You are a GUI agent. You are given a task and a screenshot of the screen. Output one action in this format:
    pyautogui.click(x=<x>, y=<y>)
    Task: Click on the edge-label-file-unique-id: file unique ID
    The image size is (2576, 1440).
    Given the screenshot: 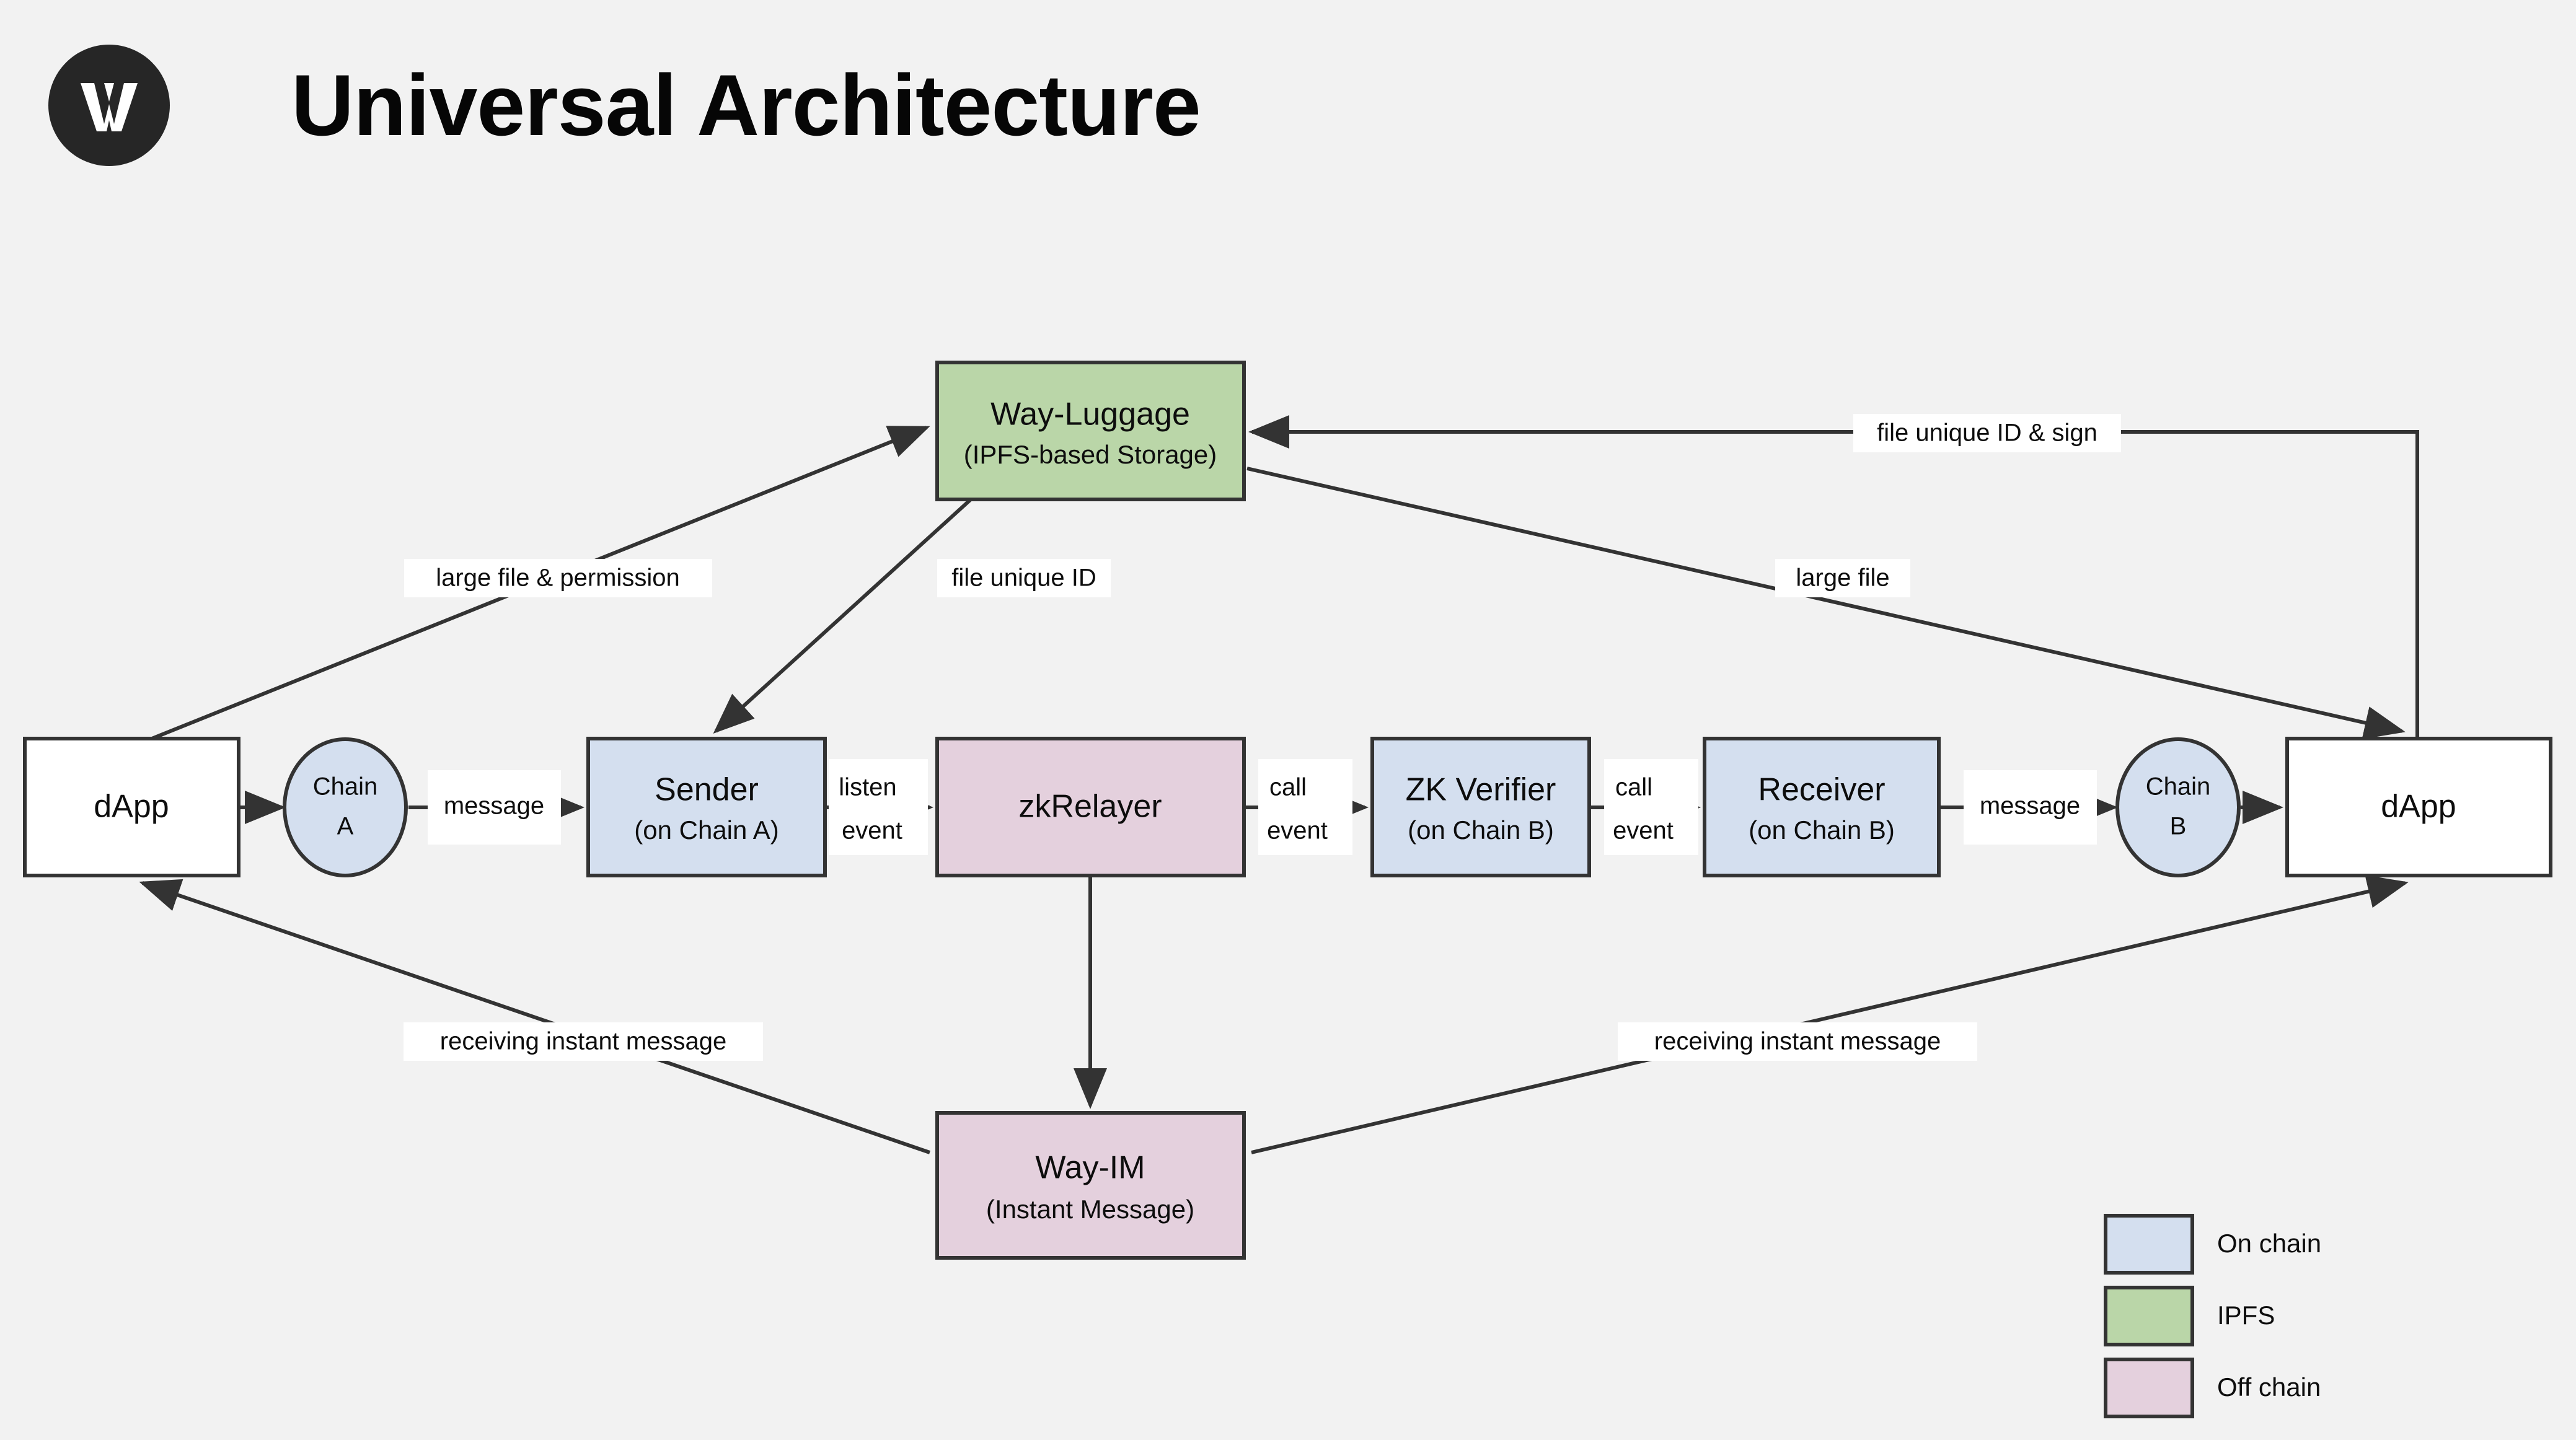 What is the action you would take?
    pyautogui.click(x=1024, y=578)
    